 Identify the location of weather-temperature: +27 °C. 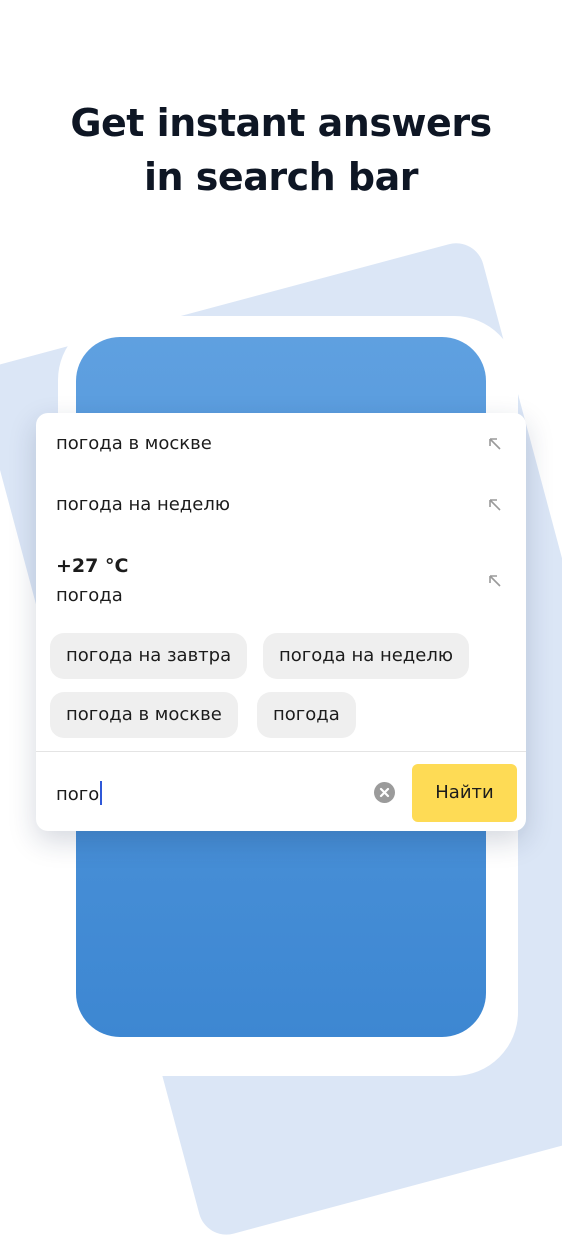
(92, 566).